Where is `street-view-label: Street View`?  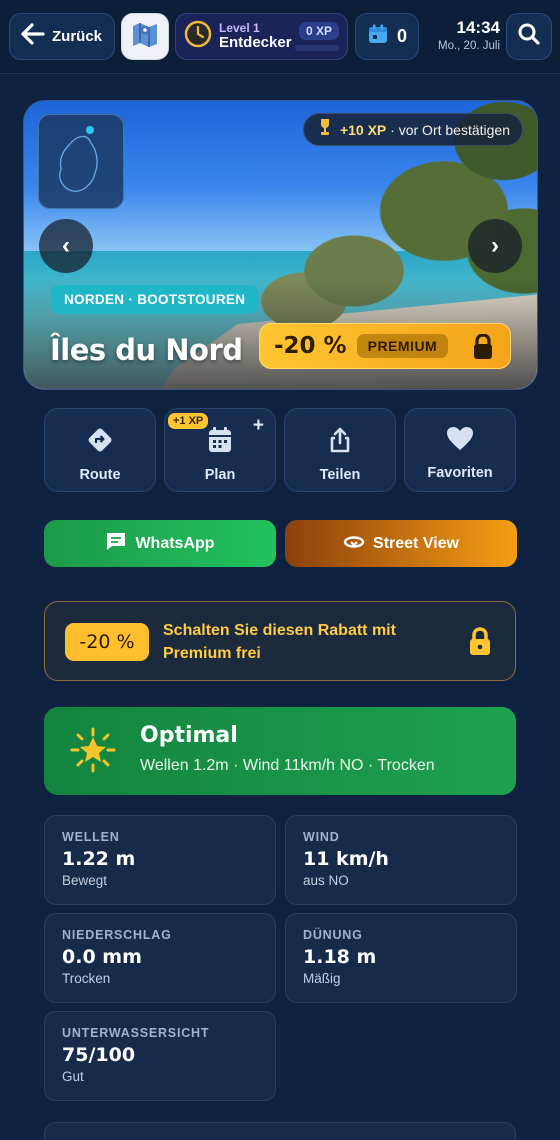
street-view-label: Street View is located at coordinates (416, 543).